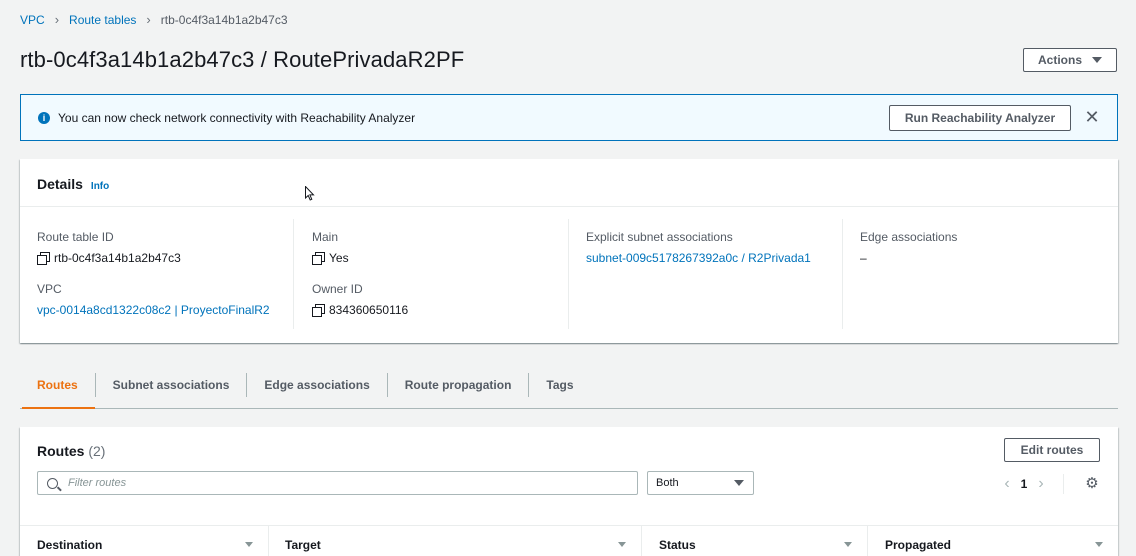 Image resolution: width=1136 pixels, height=556 pixels. I want to click on field-label: Explicit subnet associations, so click(659, 237).